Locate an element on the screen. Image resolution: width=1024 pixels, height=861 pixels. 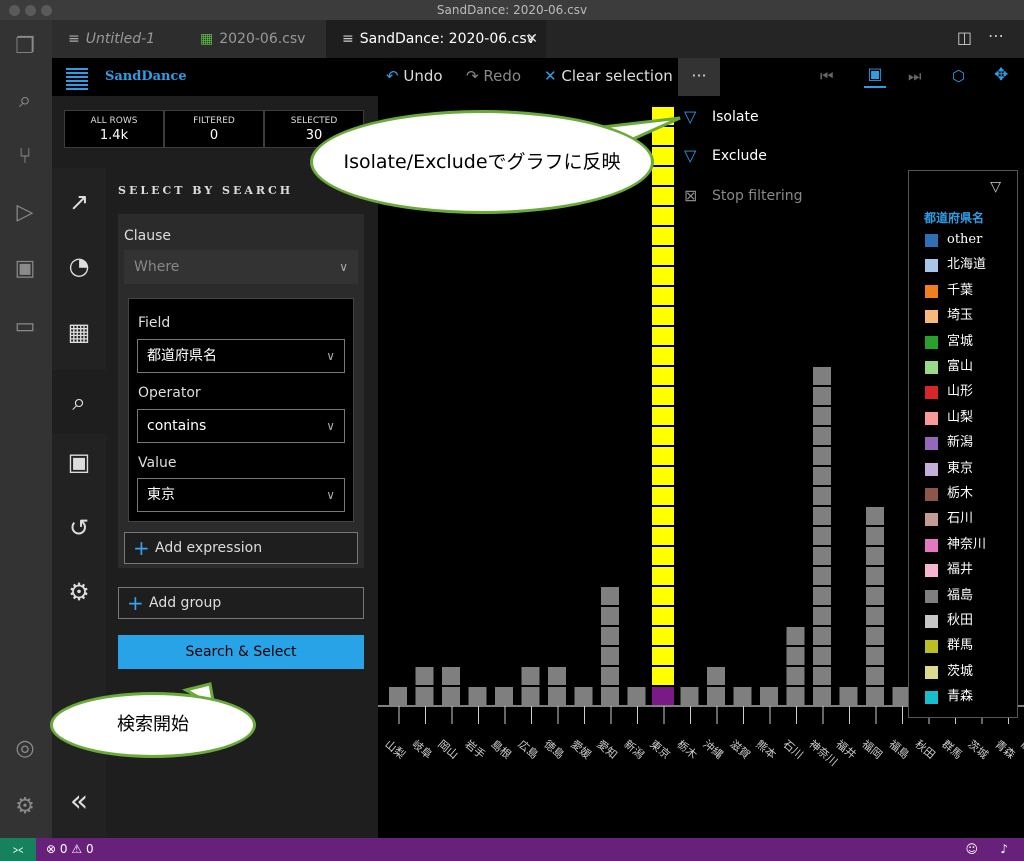
extensions-icon: ▣ is located at coordinates (25, 269).